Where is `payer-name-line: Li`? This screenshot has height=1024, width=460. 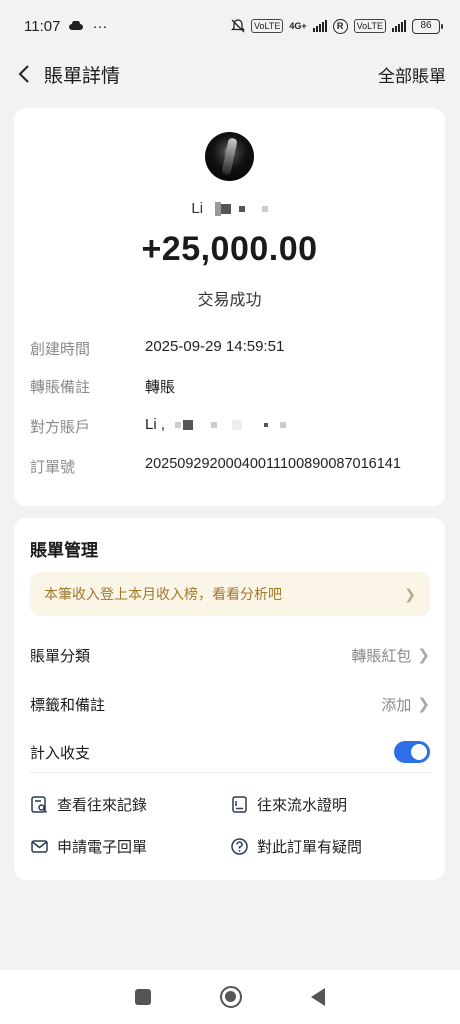 payer-name-line: Li is located at coordinates (229, 208).